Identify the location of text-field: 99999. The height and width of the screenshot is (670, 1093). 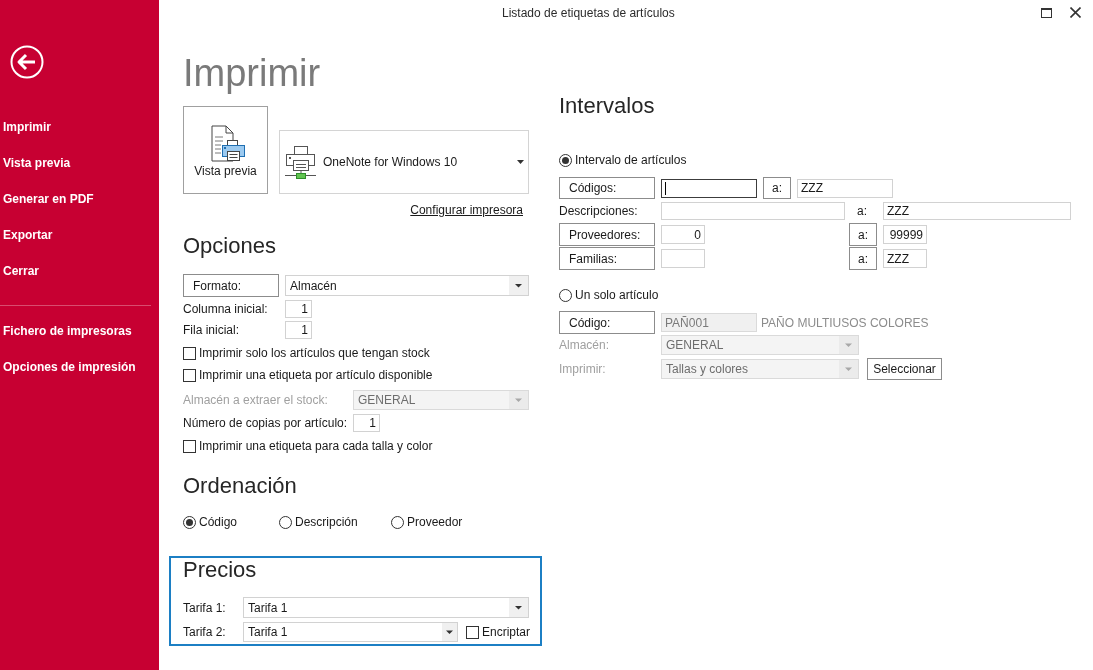
(905, 234).